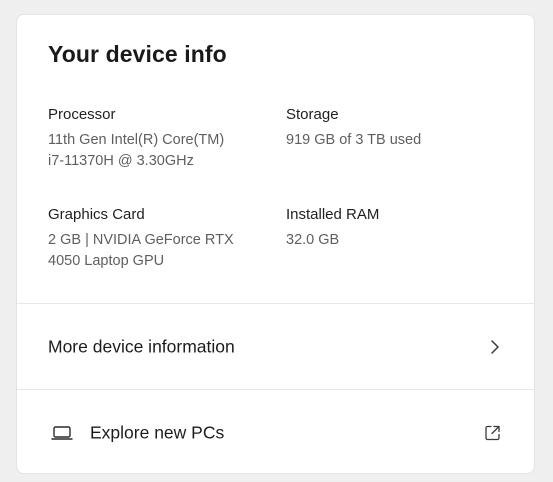 The image size is (553, 482). Describe the element at coordinates (157, 432) in the screenshot. I see `explore-new-pcs-label: Explore new PCs` at that location.